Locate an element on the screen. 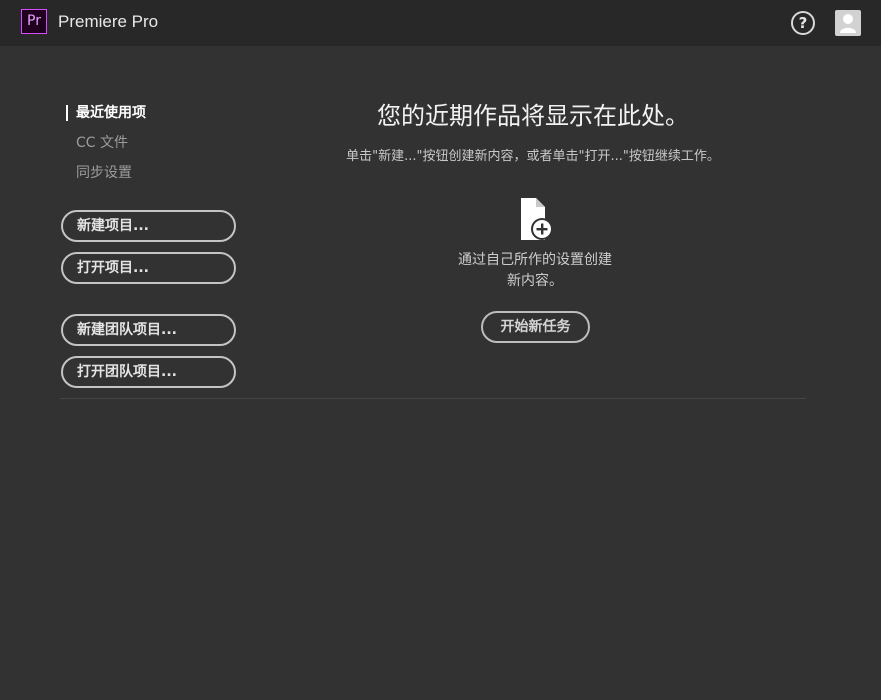 This screenshot has width=881, height=700. new-task-description: 通过自己所作的设置创建 新内容。 is located at coordinates (535, 271).